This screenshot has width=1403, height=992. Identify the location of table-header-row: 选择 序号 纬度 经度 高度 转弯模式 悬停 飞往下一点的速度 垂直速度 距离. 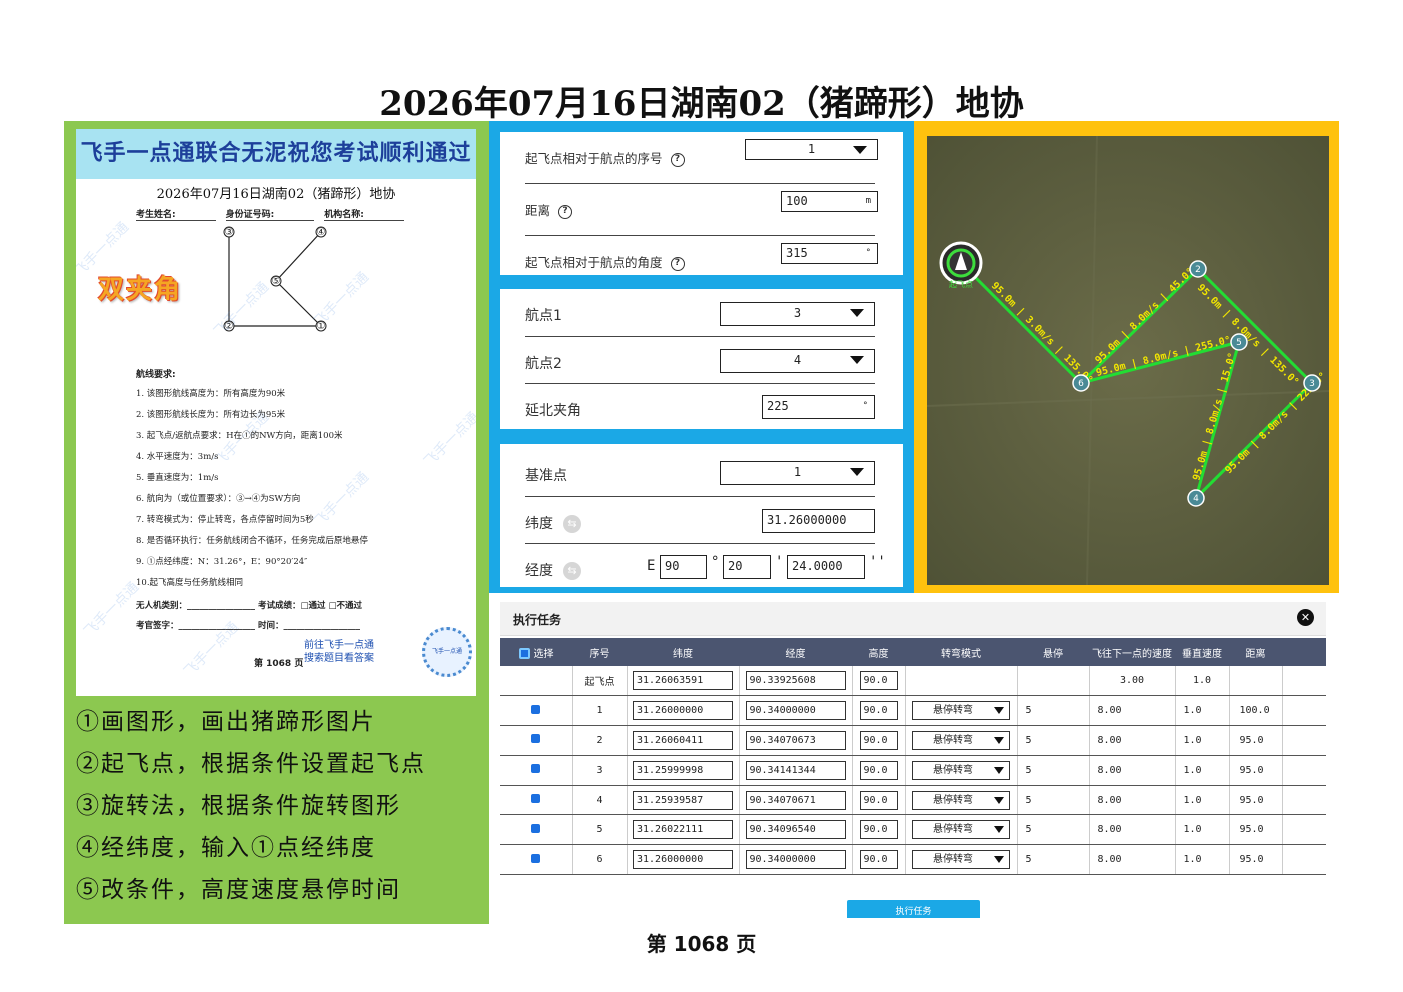
(913, 652).